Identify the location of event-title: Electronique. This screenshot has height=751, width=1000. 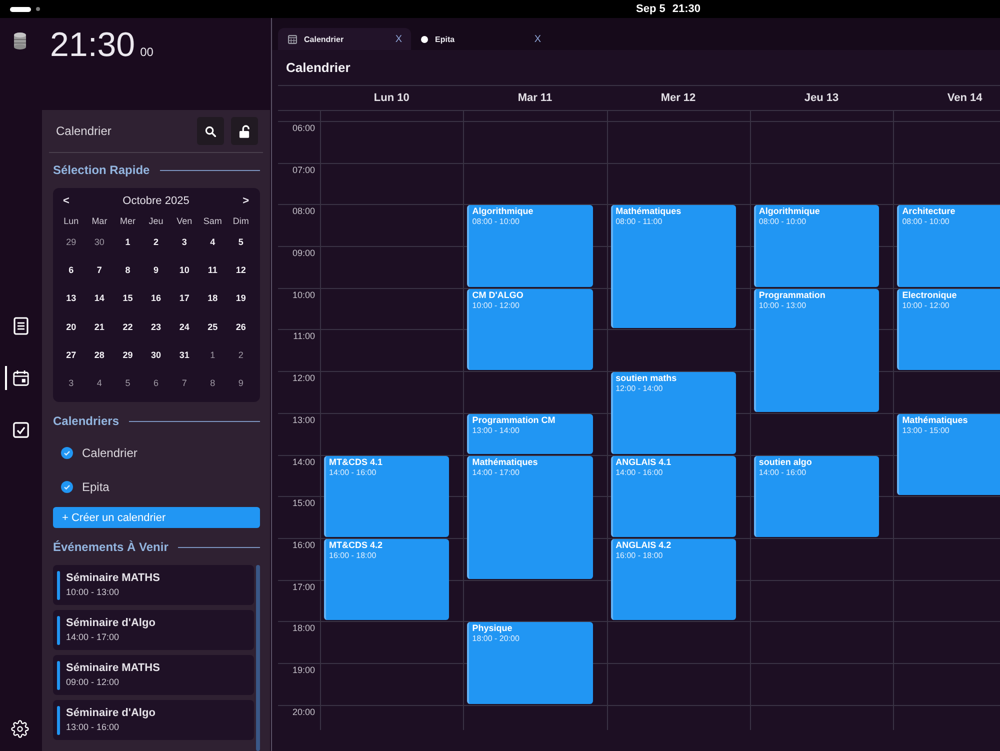
(930, 295).